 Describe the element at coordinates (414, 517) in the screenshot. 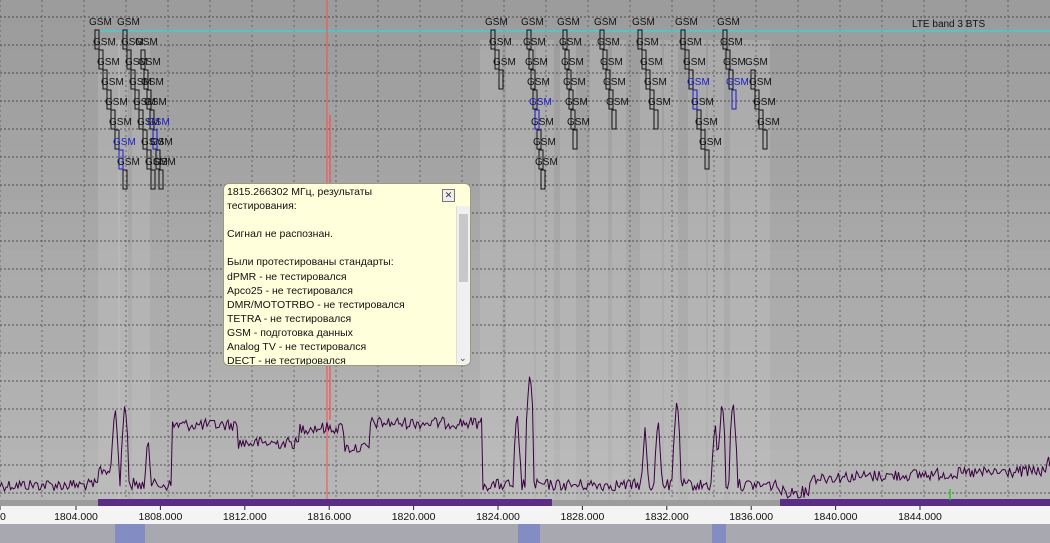

I see `axis-tick-label: 1820.000` at that location.